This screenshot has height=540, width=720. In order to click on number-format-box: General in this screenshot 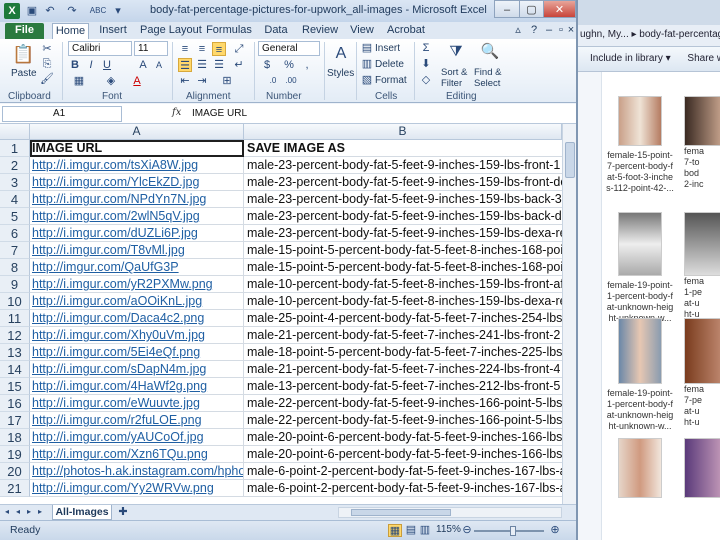, I will do `click(289, 48)`.